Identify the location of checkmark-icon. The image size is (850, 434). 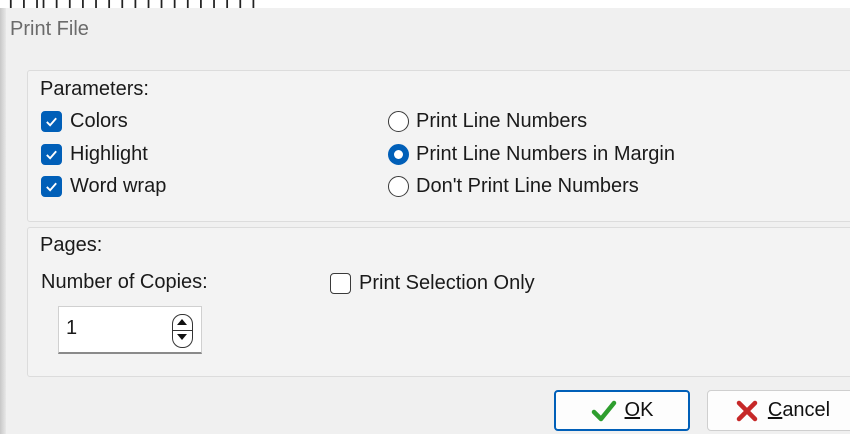
(603, 410).